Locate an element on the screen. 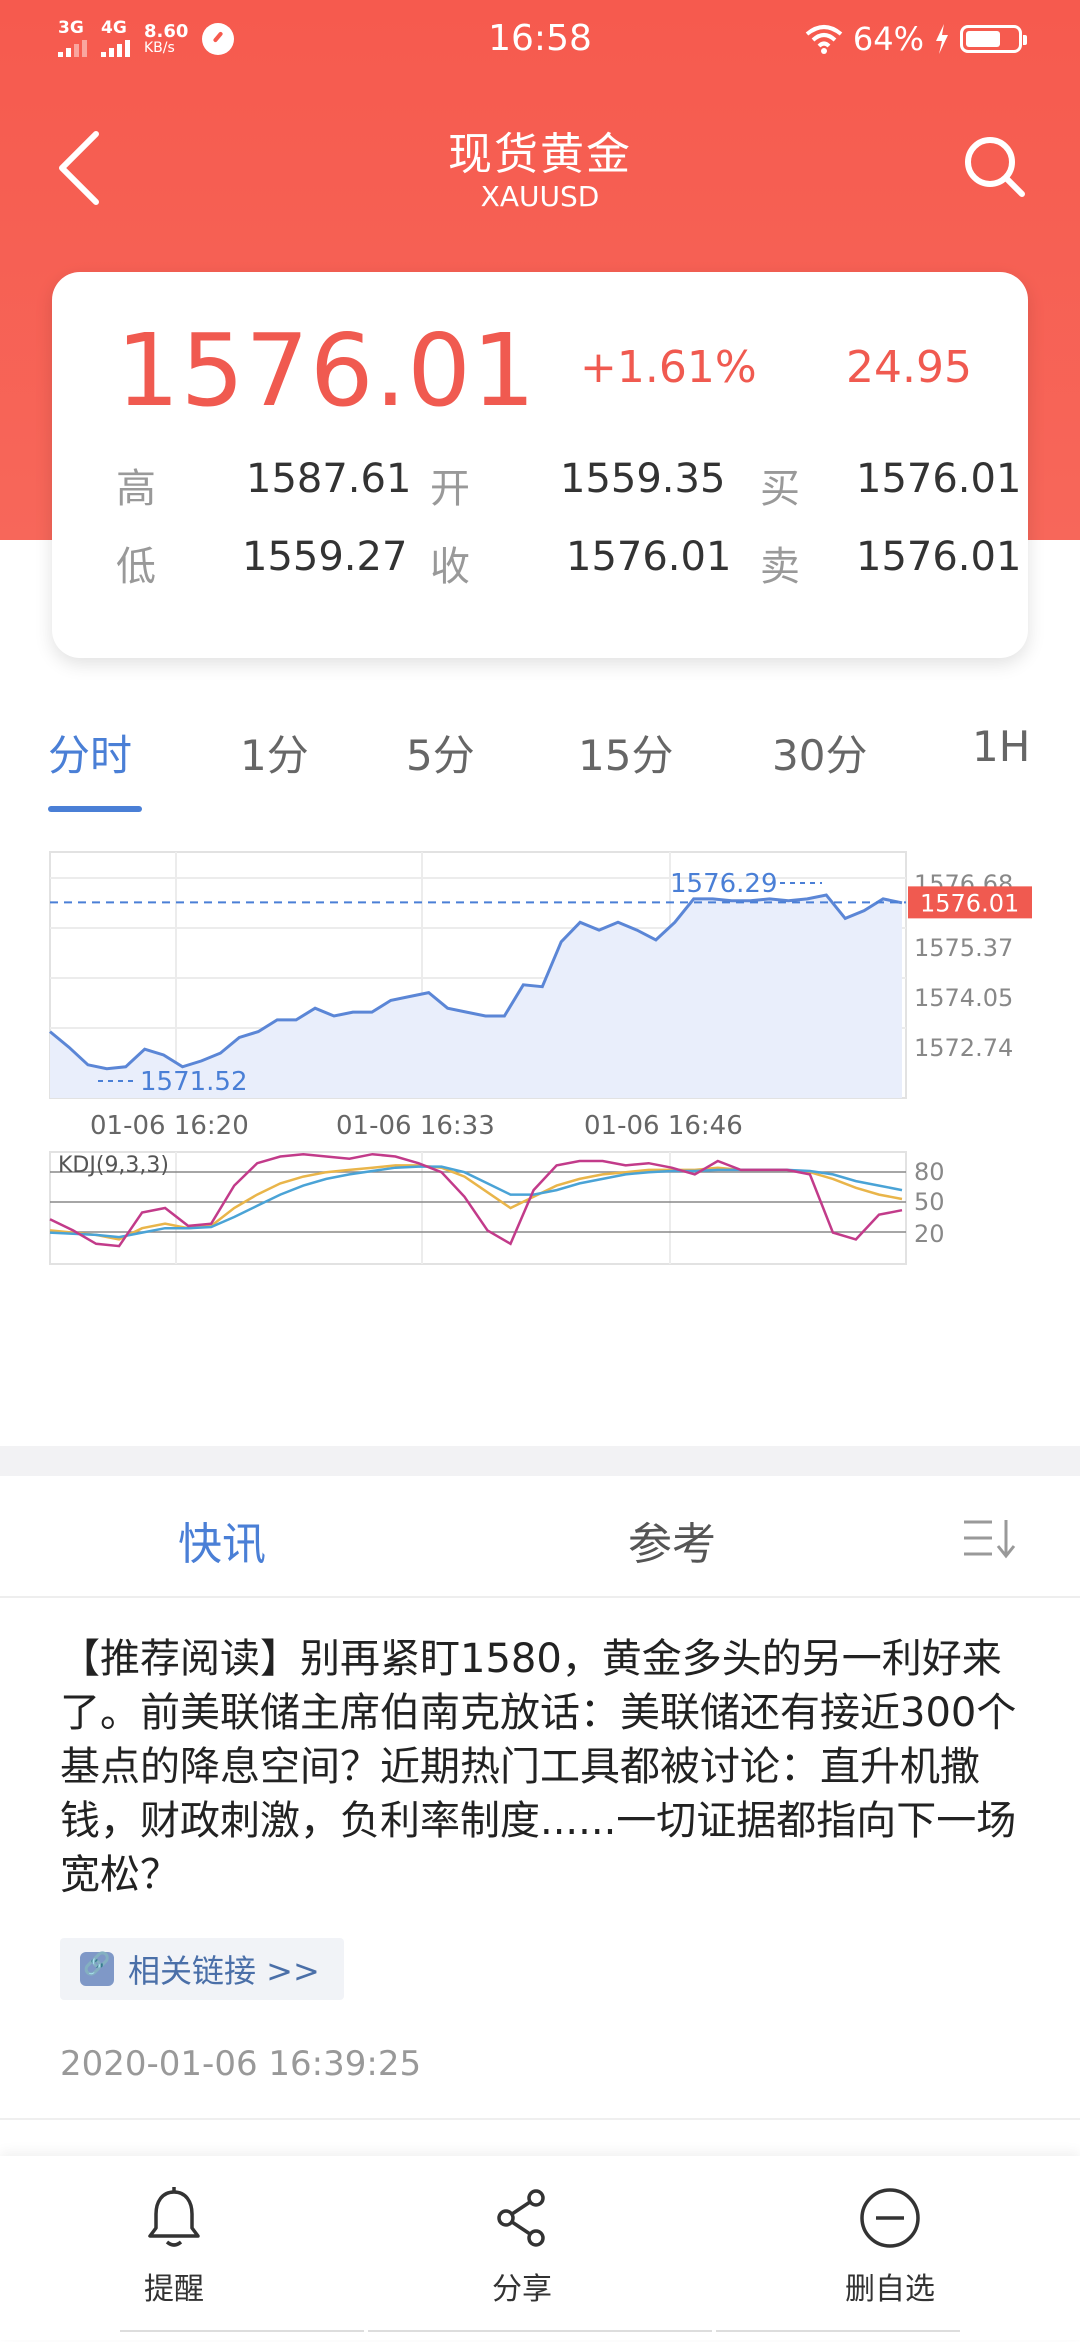 The width and height of the screenshot is (1080, 2342). sell-label: 卖 is located at coordinates (780, 567).